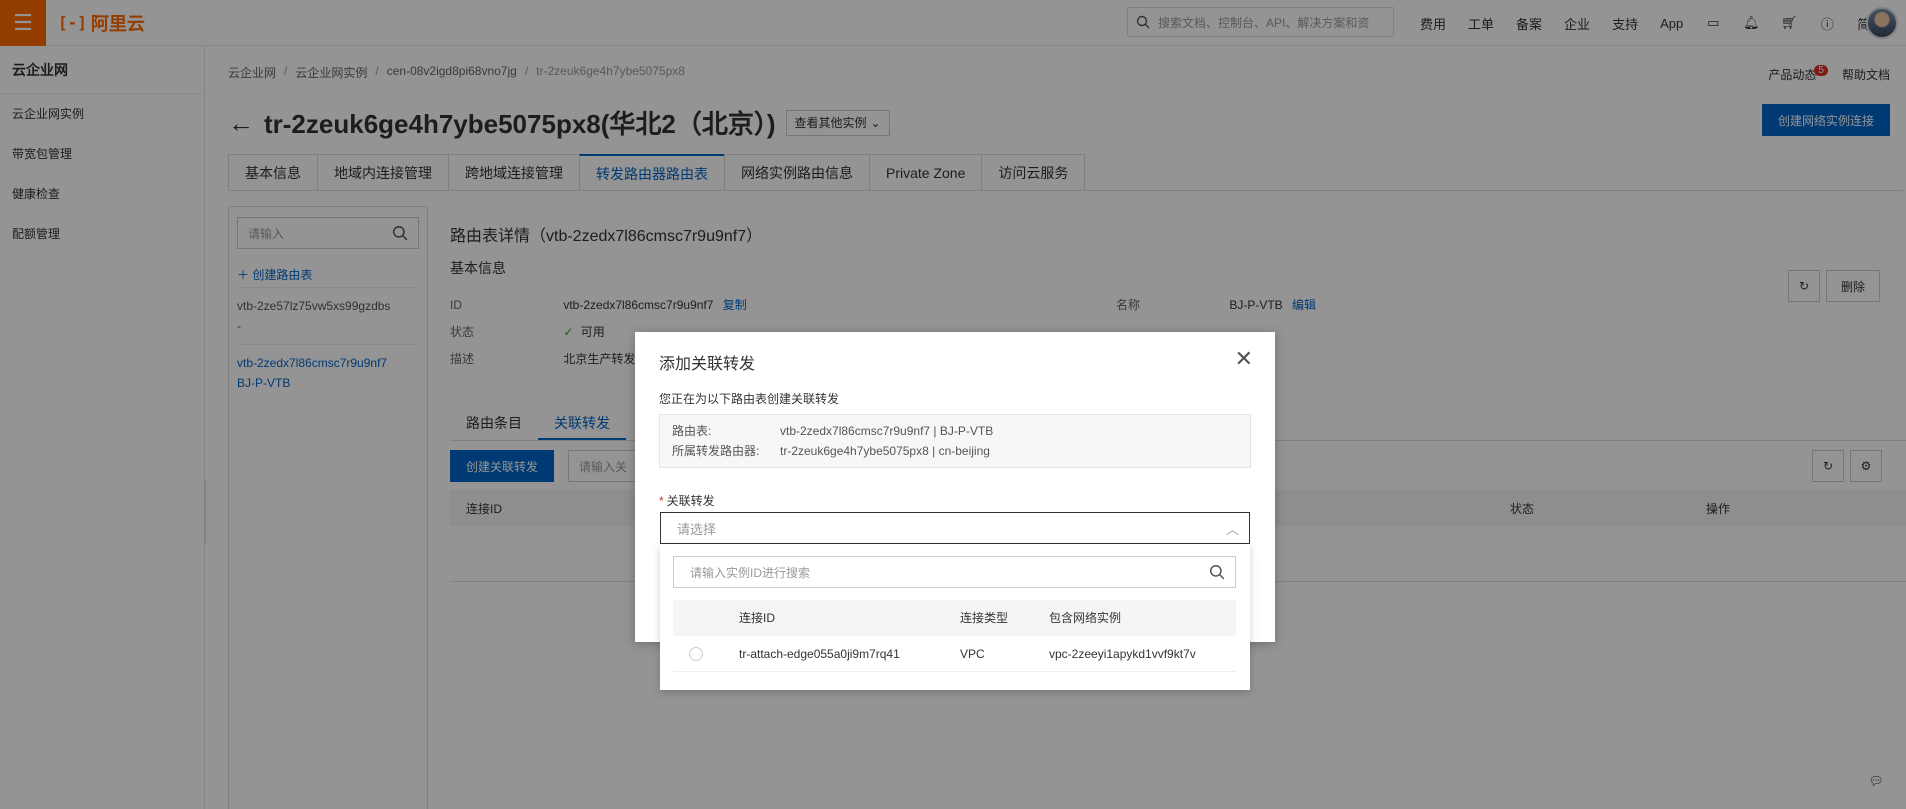 The image size is (1906, 809). Describe the element at coordinates (1122, 654) in the screenshot. I see `row-network-instance: vpc-2zeeyi1apykd1vvf9kt7v` at that location.